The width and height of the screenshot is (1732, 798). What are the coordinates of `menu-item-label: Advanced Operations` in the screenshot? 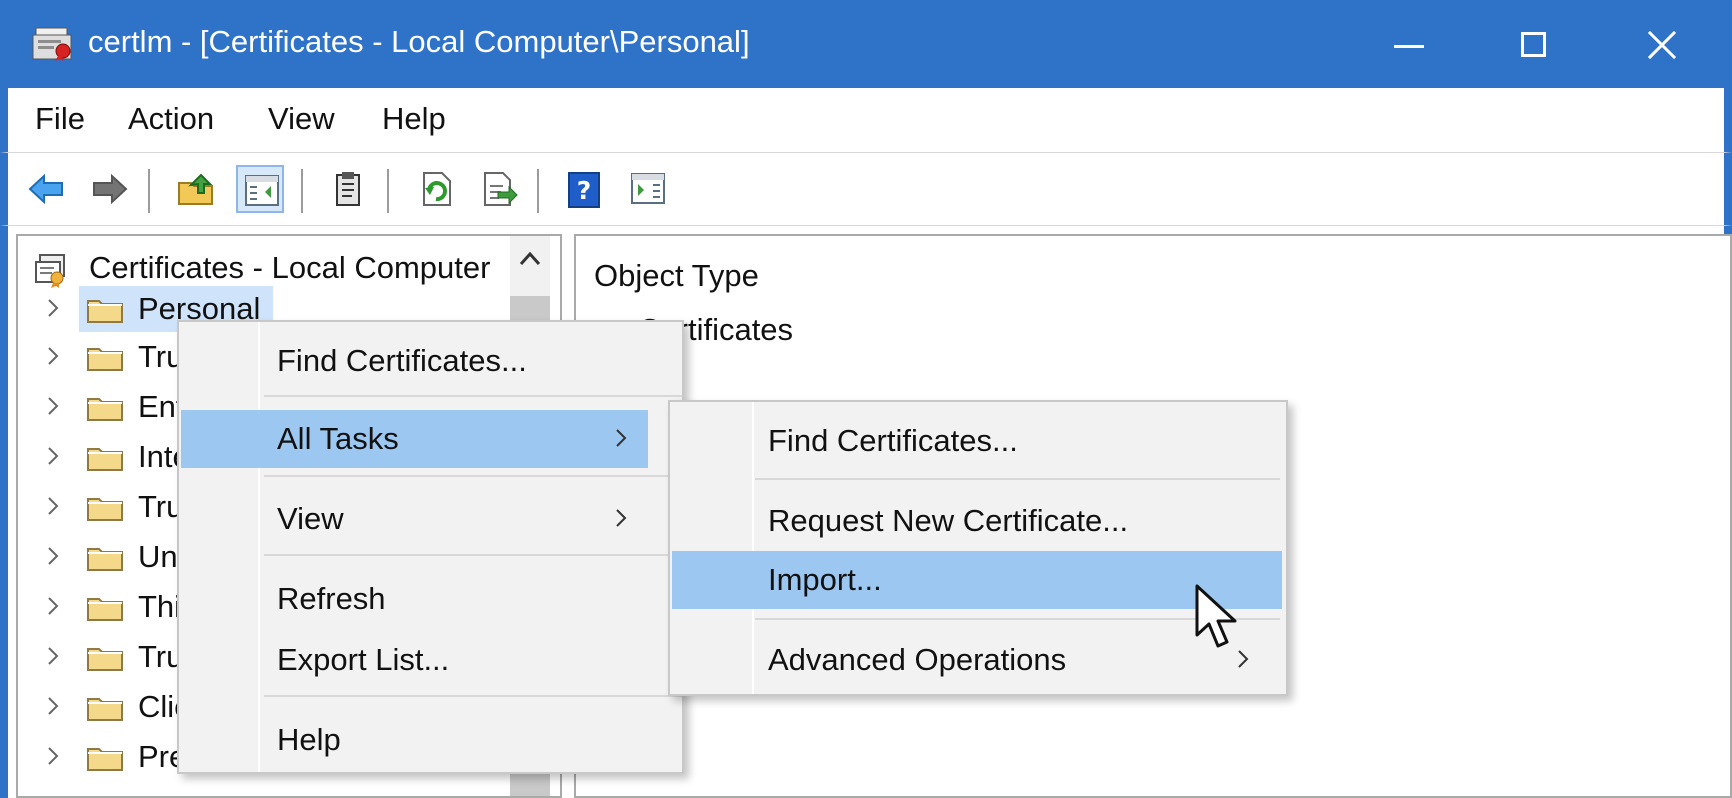 It's located at (917, 659).